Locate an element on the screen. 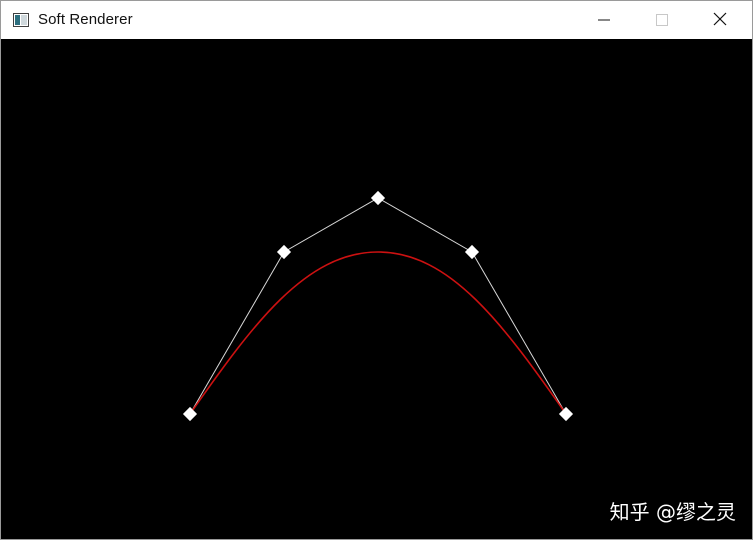  watermark: 知乎 @缪之灵 is located at coordinates (672, 512).